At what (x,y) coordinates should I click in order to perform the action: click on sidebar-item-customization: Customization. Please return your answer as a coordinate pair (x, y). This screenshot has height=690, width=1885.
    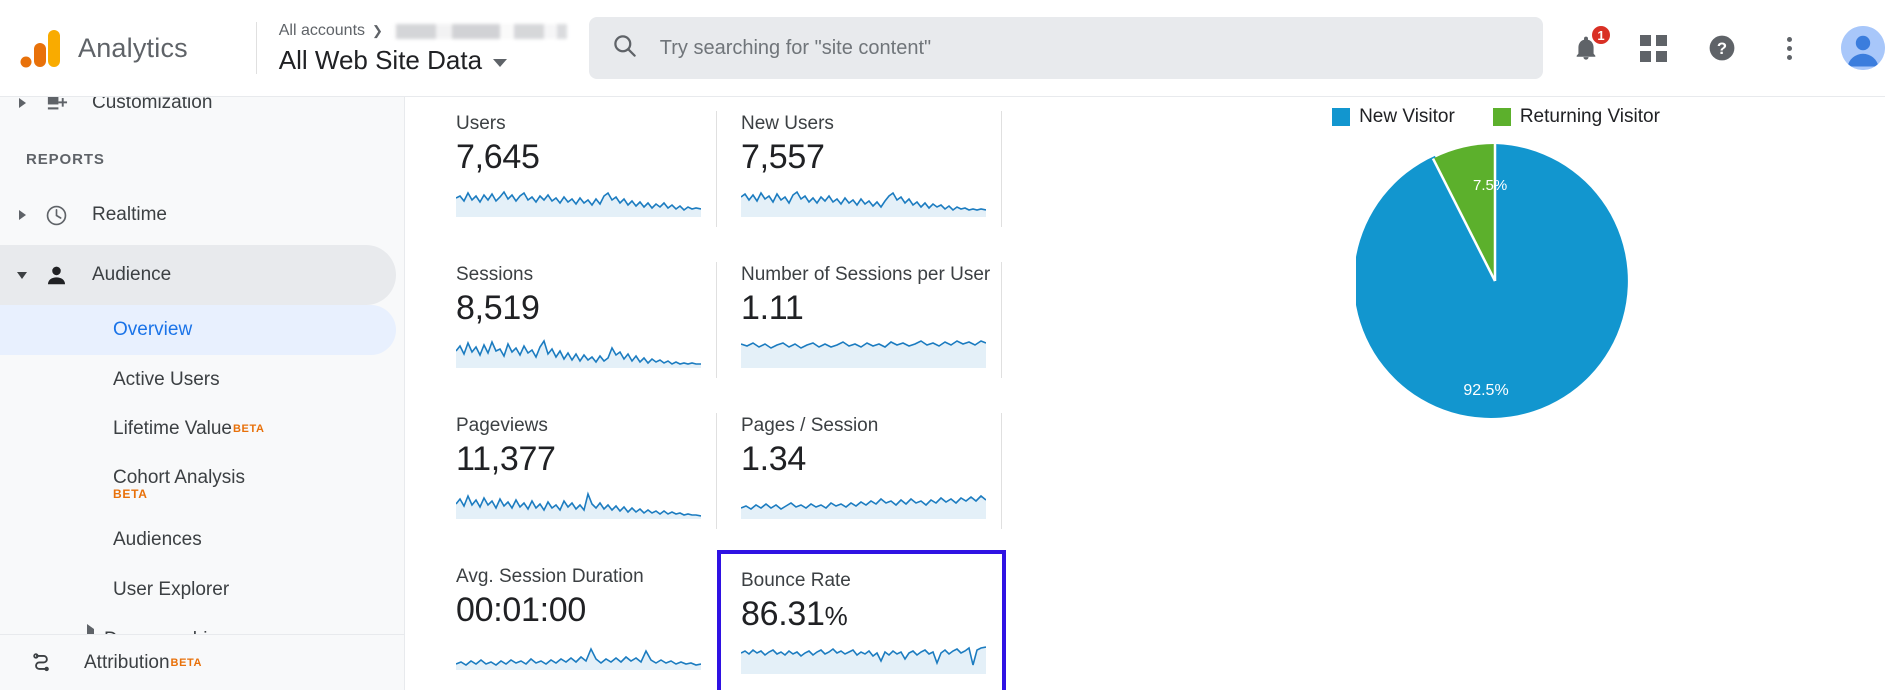
    Looking at the image, I should click on (202, 115).